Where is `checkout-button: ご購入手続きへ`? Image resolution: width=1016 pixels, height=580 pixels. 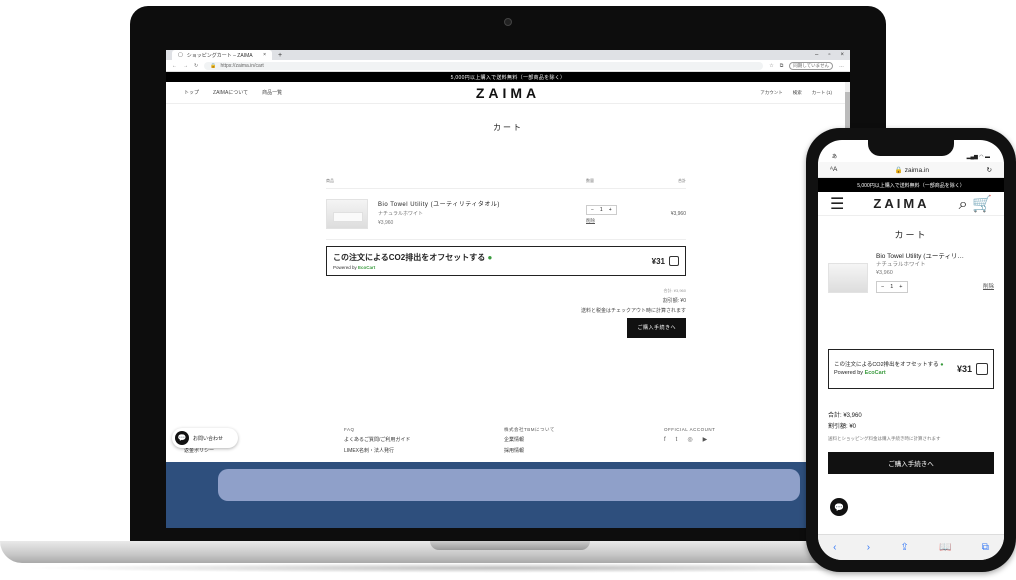
checkout-button: ご購入手続きへ is located at coordinates (656, 328).